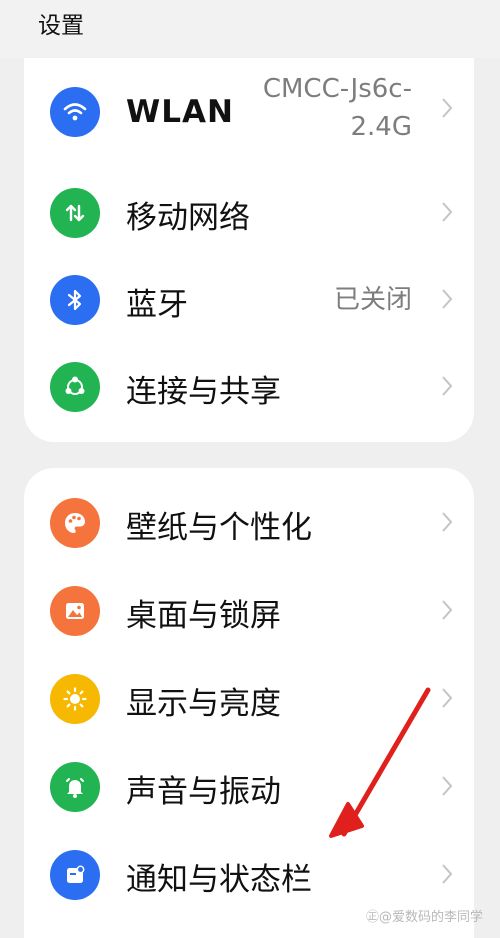  What do you see at coordinates (75, 300) in the screenshot?
I see `bluetooth-icon` at bounding box center [75, 300].